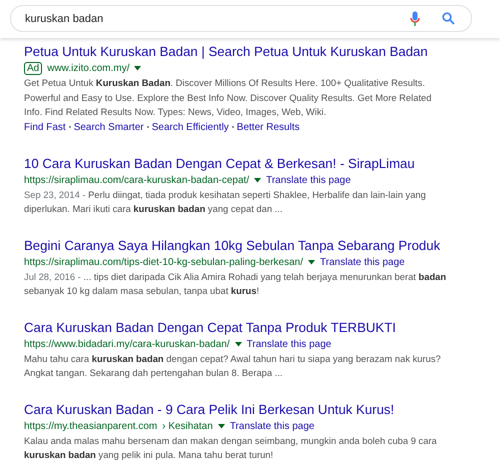 The image size is (500, 474). Describe the element at coordinates (219, 163) in the screenshot. I see `result-title-link: 10 Cara Kuruskan Badan Dengan Cepat & Berkesan! - SirapLimau` at that location.